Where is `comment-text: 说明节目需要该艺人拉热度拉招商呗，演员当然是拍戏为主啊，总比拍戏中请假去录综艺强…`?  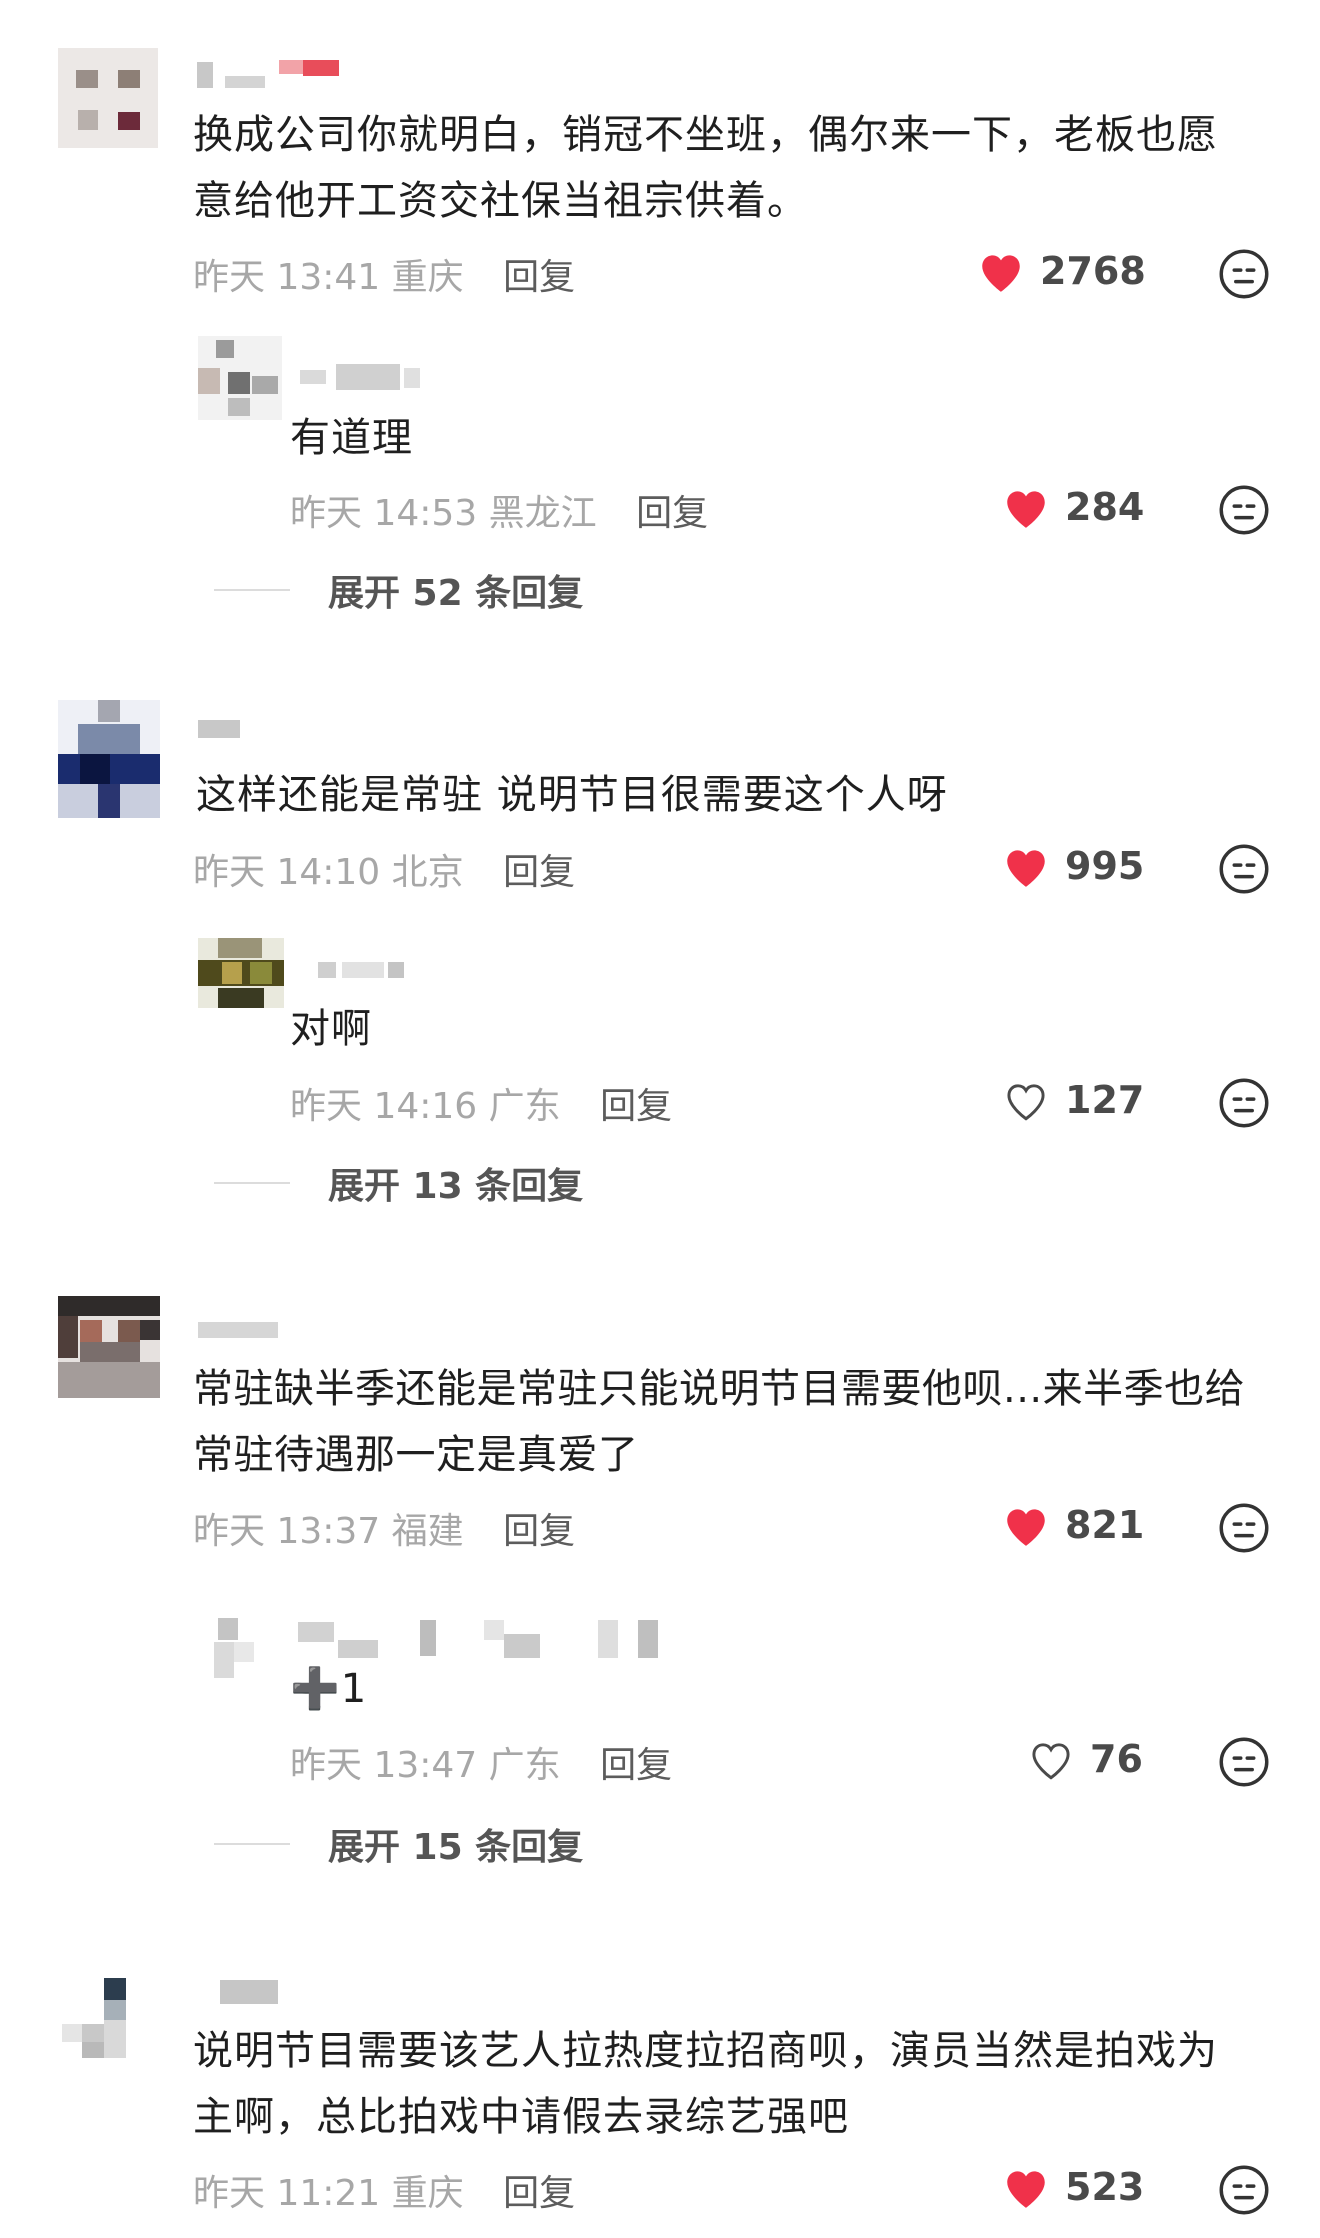 comment-text: 说明节目需要该艺人拉热度拉招商呗，演员当然是拍戏为主啊，总比拍戏中请假去录综艺强… is located at coordinates (705, 2084).